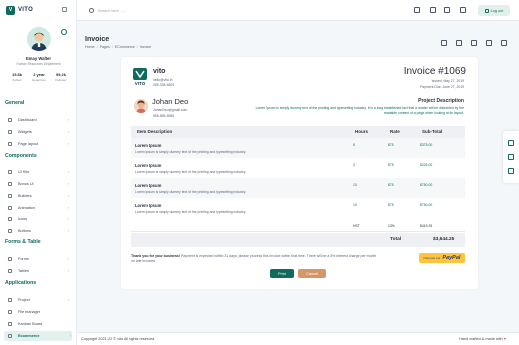 This screenshot has height=345, width=519. Describe the element at coordinates (39, 312) in the screenshot. I see `sidebar-item-file-manager: File manager` at that location.